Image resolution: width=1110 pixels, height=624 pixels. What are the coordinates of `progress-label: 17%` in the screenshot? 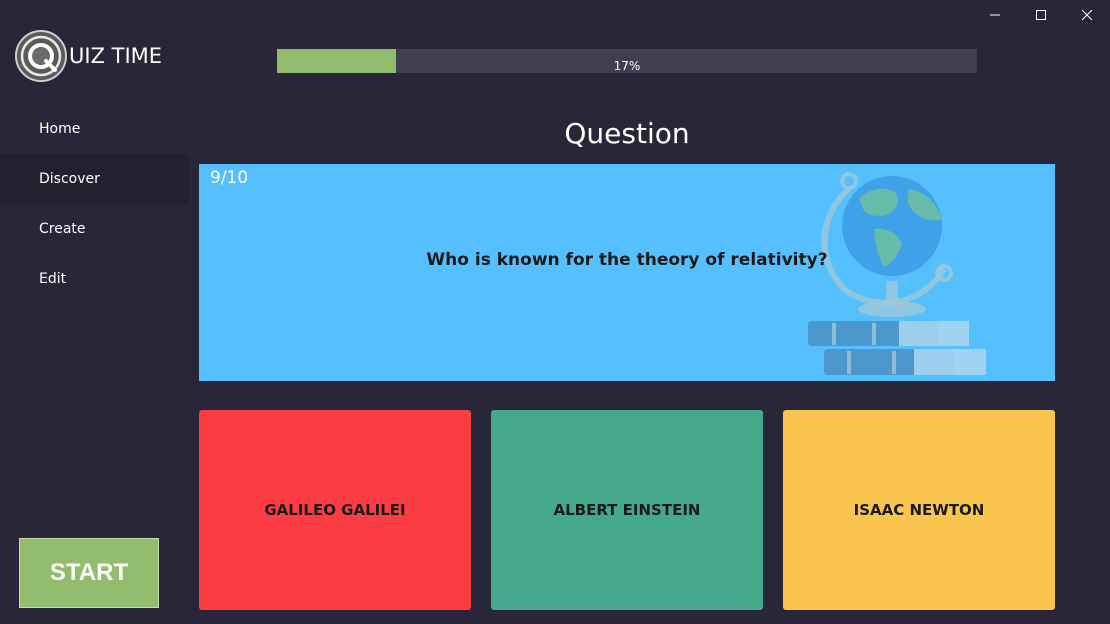 It's located at (627, 66).